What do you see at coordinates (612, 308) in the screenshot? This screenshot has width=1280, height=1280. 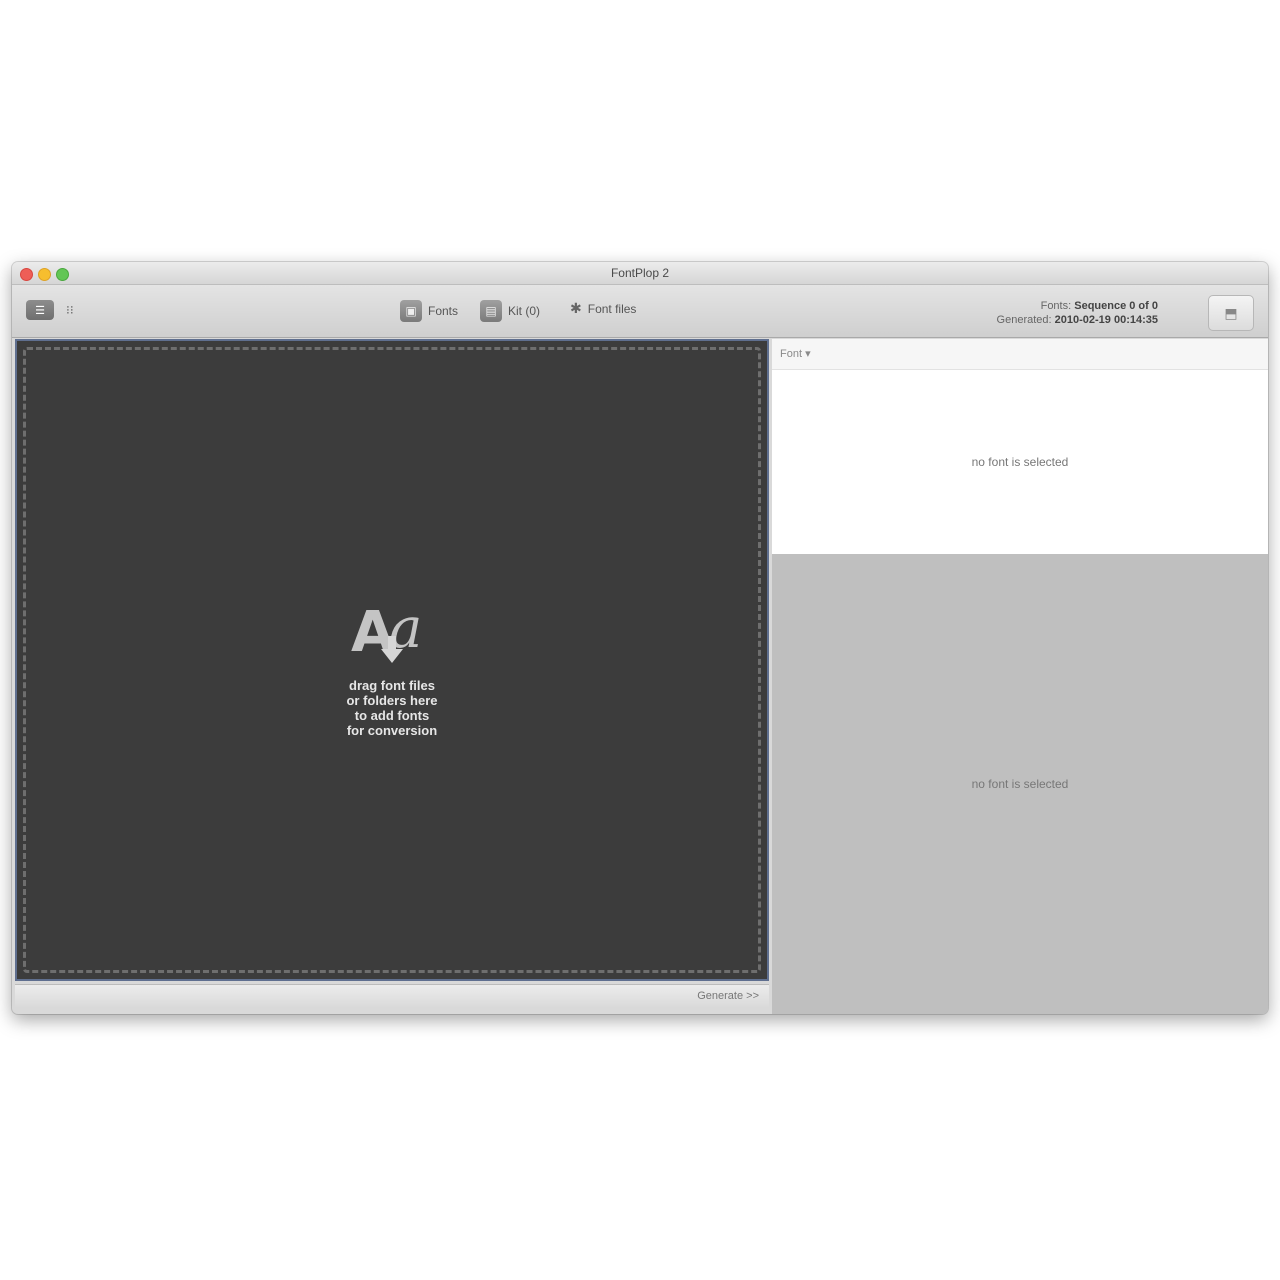 I see `font-files-label: Font files` at bounding box center [612, 308].